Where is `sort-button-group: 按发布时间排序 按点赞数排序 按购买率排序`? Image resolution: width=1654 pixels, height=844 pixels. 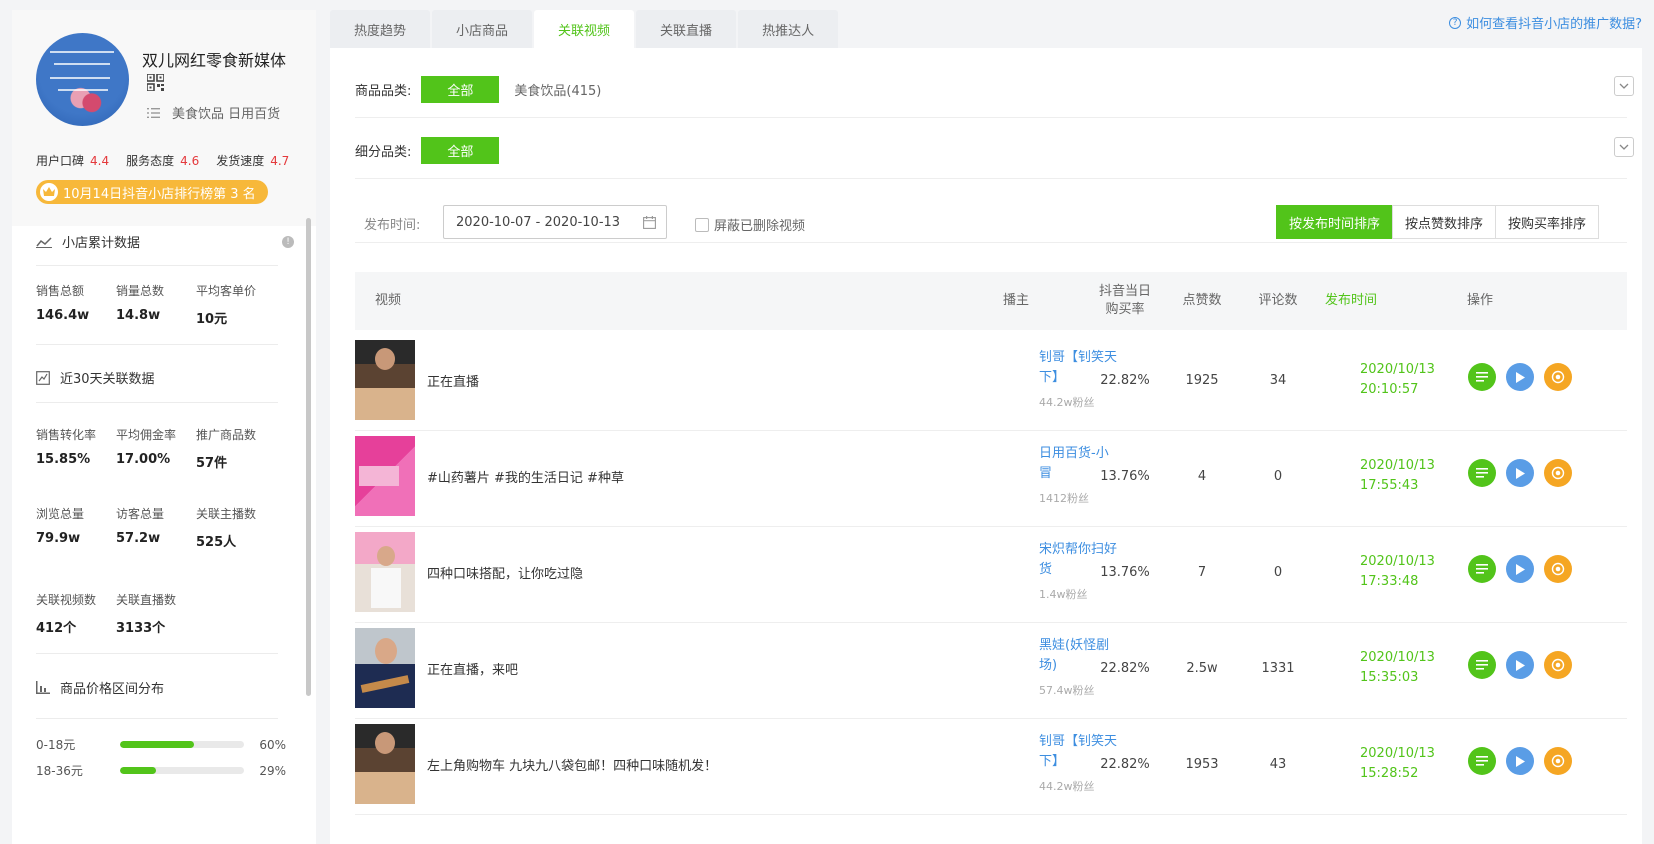
sort-button-group: 按发布时间排序 按点赞数排序 按购买率排序 is located at coordinates (1438, 222).